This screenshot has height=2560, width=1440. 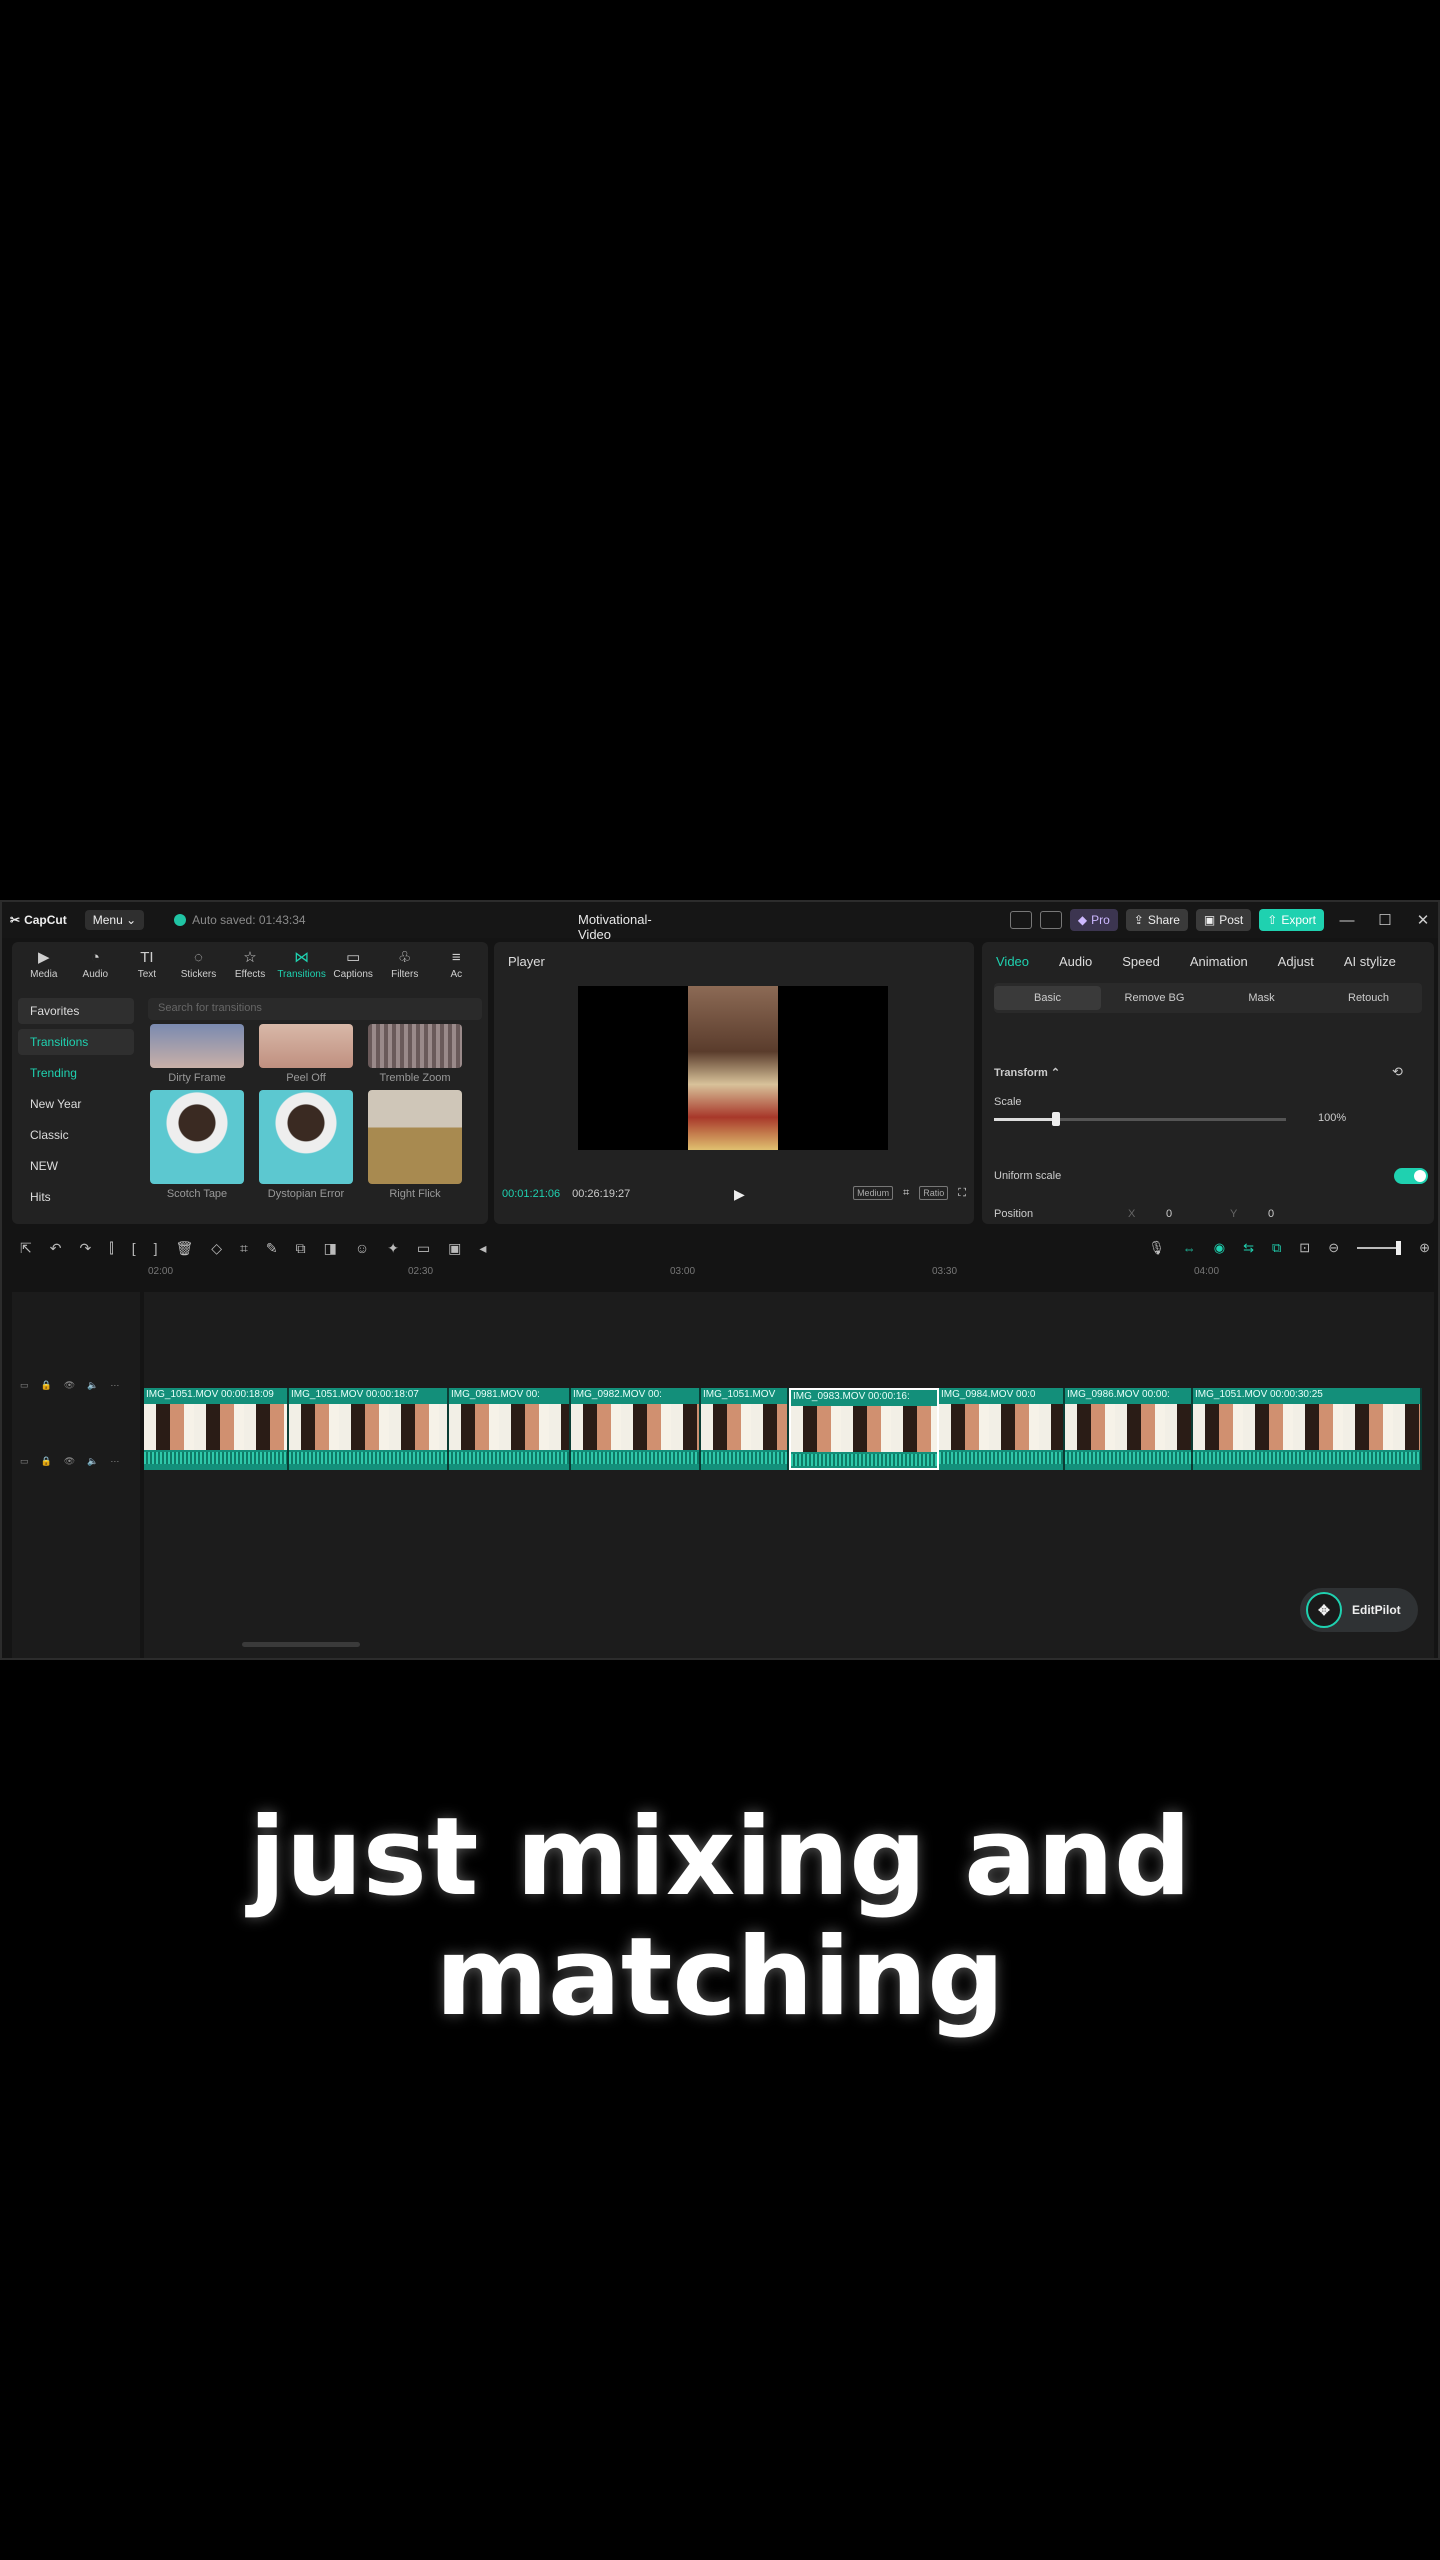 What do you see at coordinates (306, 1054) in the screenshot?
I see `transition-item: Peel Off` at bounding box center [306, 1054].